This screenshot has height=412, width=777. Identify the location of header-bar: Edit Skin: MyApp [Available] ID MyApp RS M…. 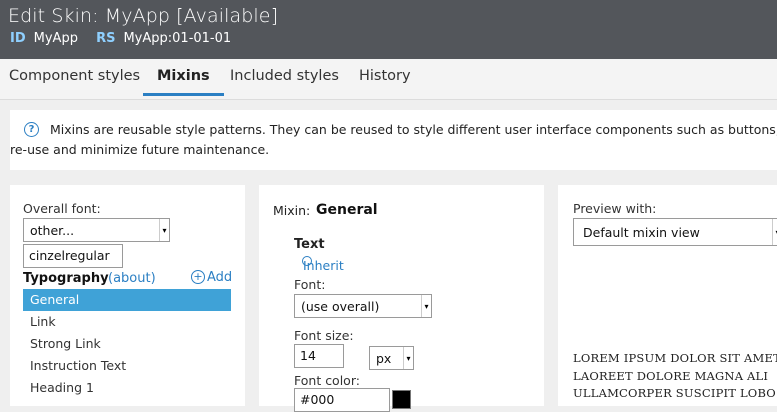
(388, 29).